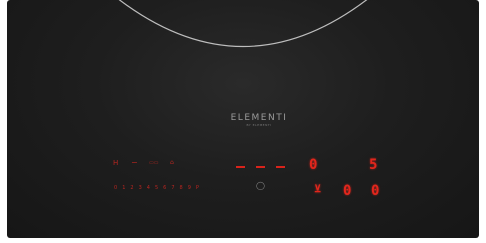 The image size is (486, 243). What do you see at coordinates (375, 191) in the screenshot?
I see `timer-digit-2: 0` at bounding box center [375, 191].